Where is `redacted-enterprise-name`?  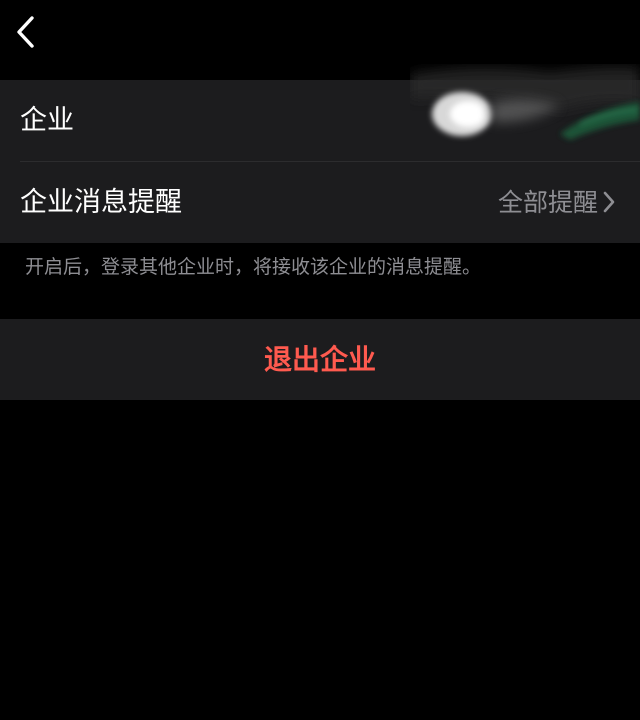
redacted-enterprise-name is located at coordinates (525, 103).